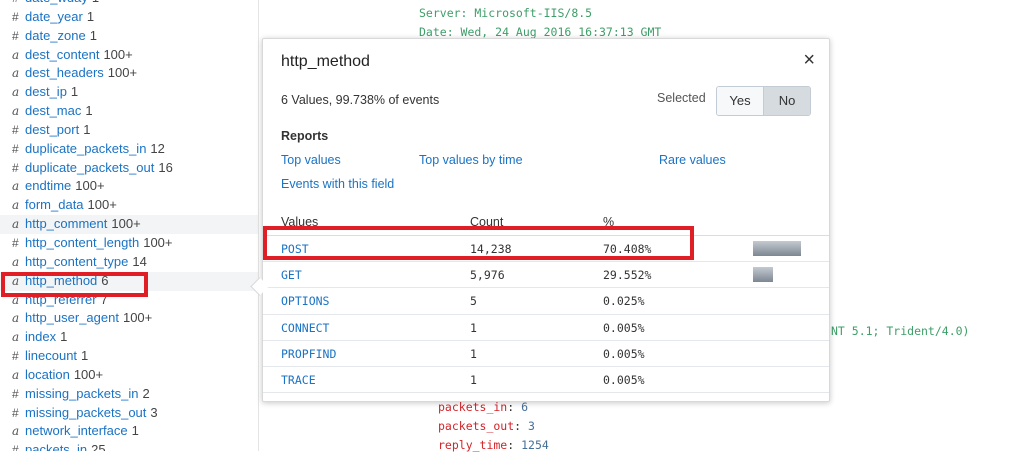 This screenshot has height=452, width=1027. Describe the element at coordinates (535, 445) in the screenshot. I see `event-value: 1254` at that location.